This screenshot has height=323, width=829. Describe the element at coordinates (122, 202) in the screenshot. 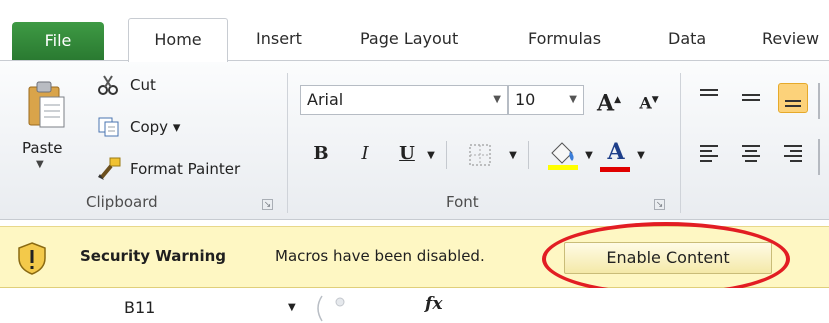

I see `clipboard-group-label: Clipboard` at that location.